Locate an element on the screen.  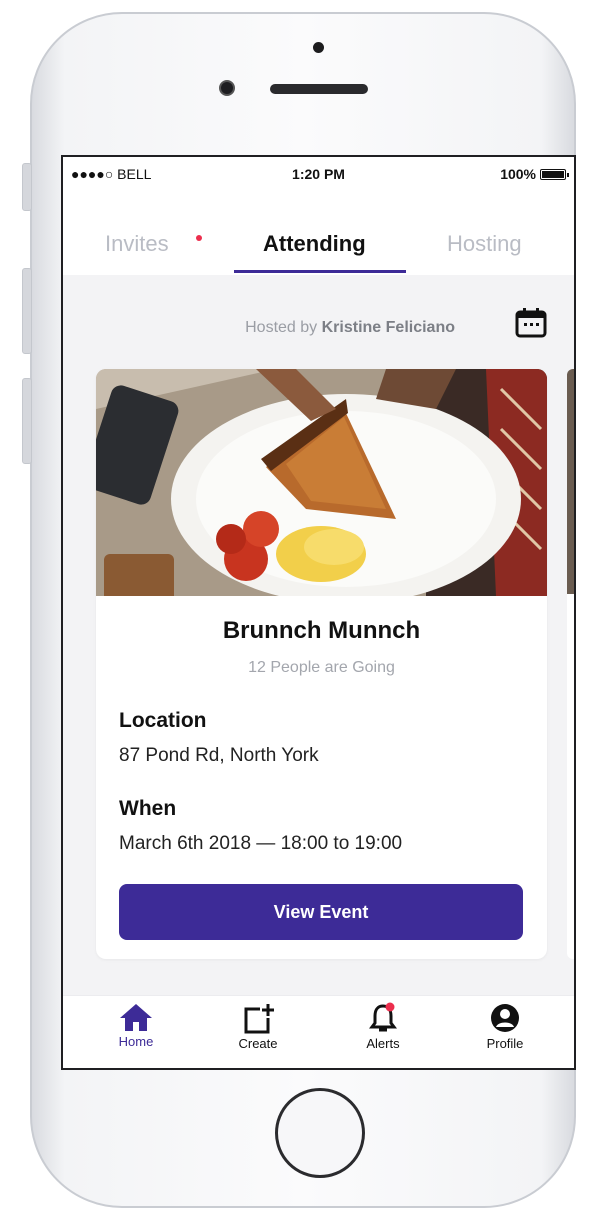
tab-profile: Profile is located at coordinates (505, 1026).